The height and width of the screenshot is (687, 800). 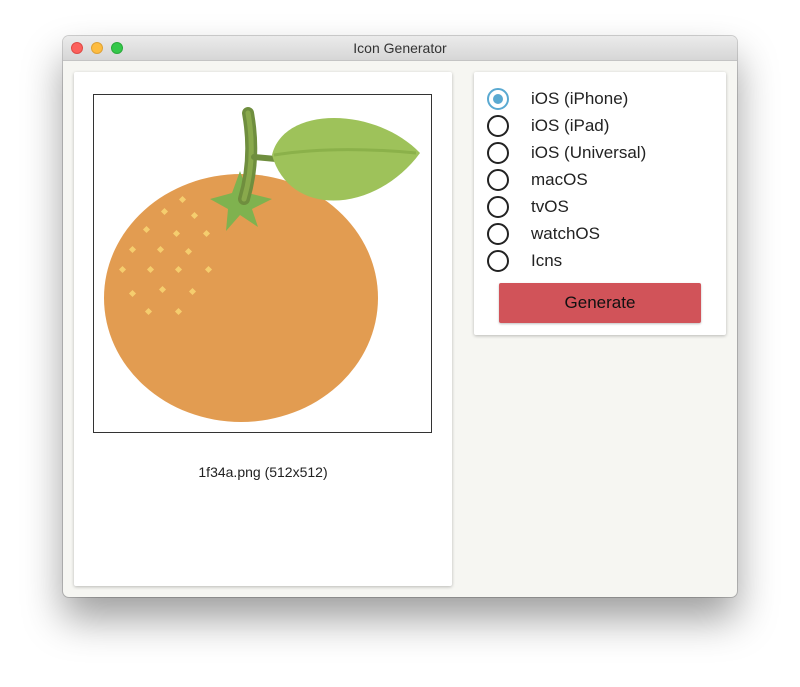 I want to click on radio-macos: macOS, so click(x=597, y=179).